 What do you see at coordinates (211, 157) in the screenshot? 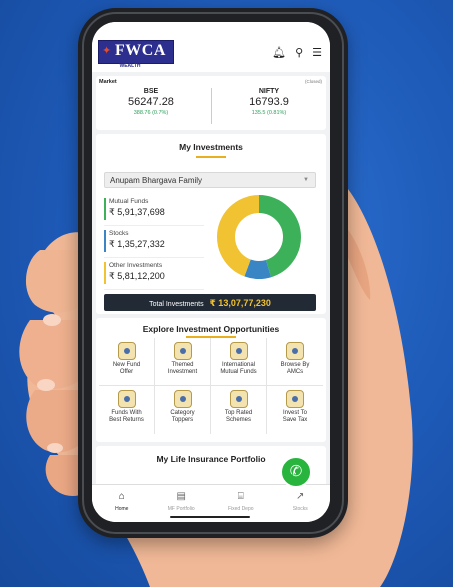
I see `title-underline` at bounding box center [211, 157].